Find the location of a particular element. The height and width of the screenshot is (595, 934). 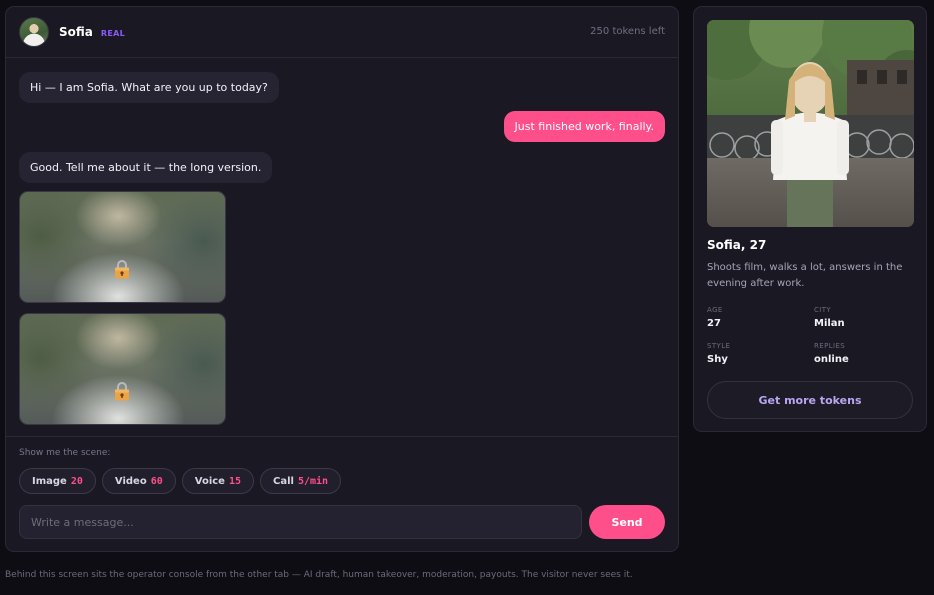

chip-price: 60 is located at coordinates (156, 481).